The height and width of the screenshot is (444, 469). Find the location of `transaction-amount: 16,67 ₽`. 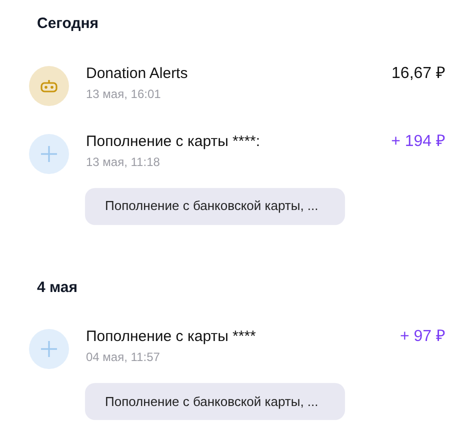

transaction-amount: 16,67 ₽ is located at coordinates (418, 74).